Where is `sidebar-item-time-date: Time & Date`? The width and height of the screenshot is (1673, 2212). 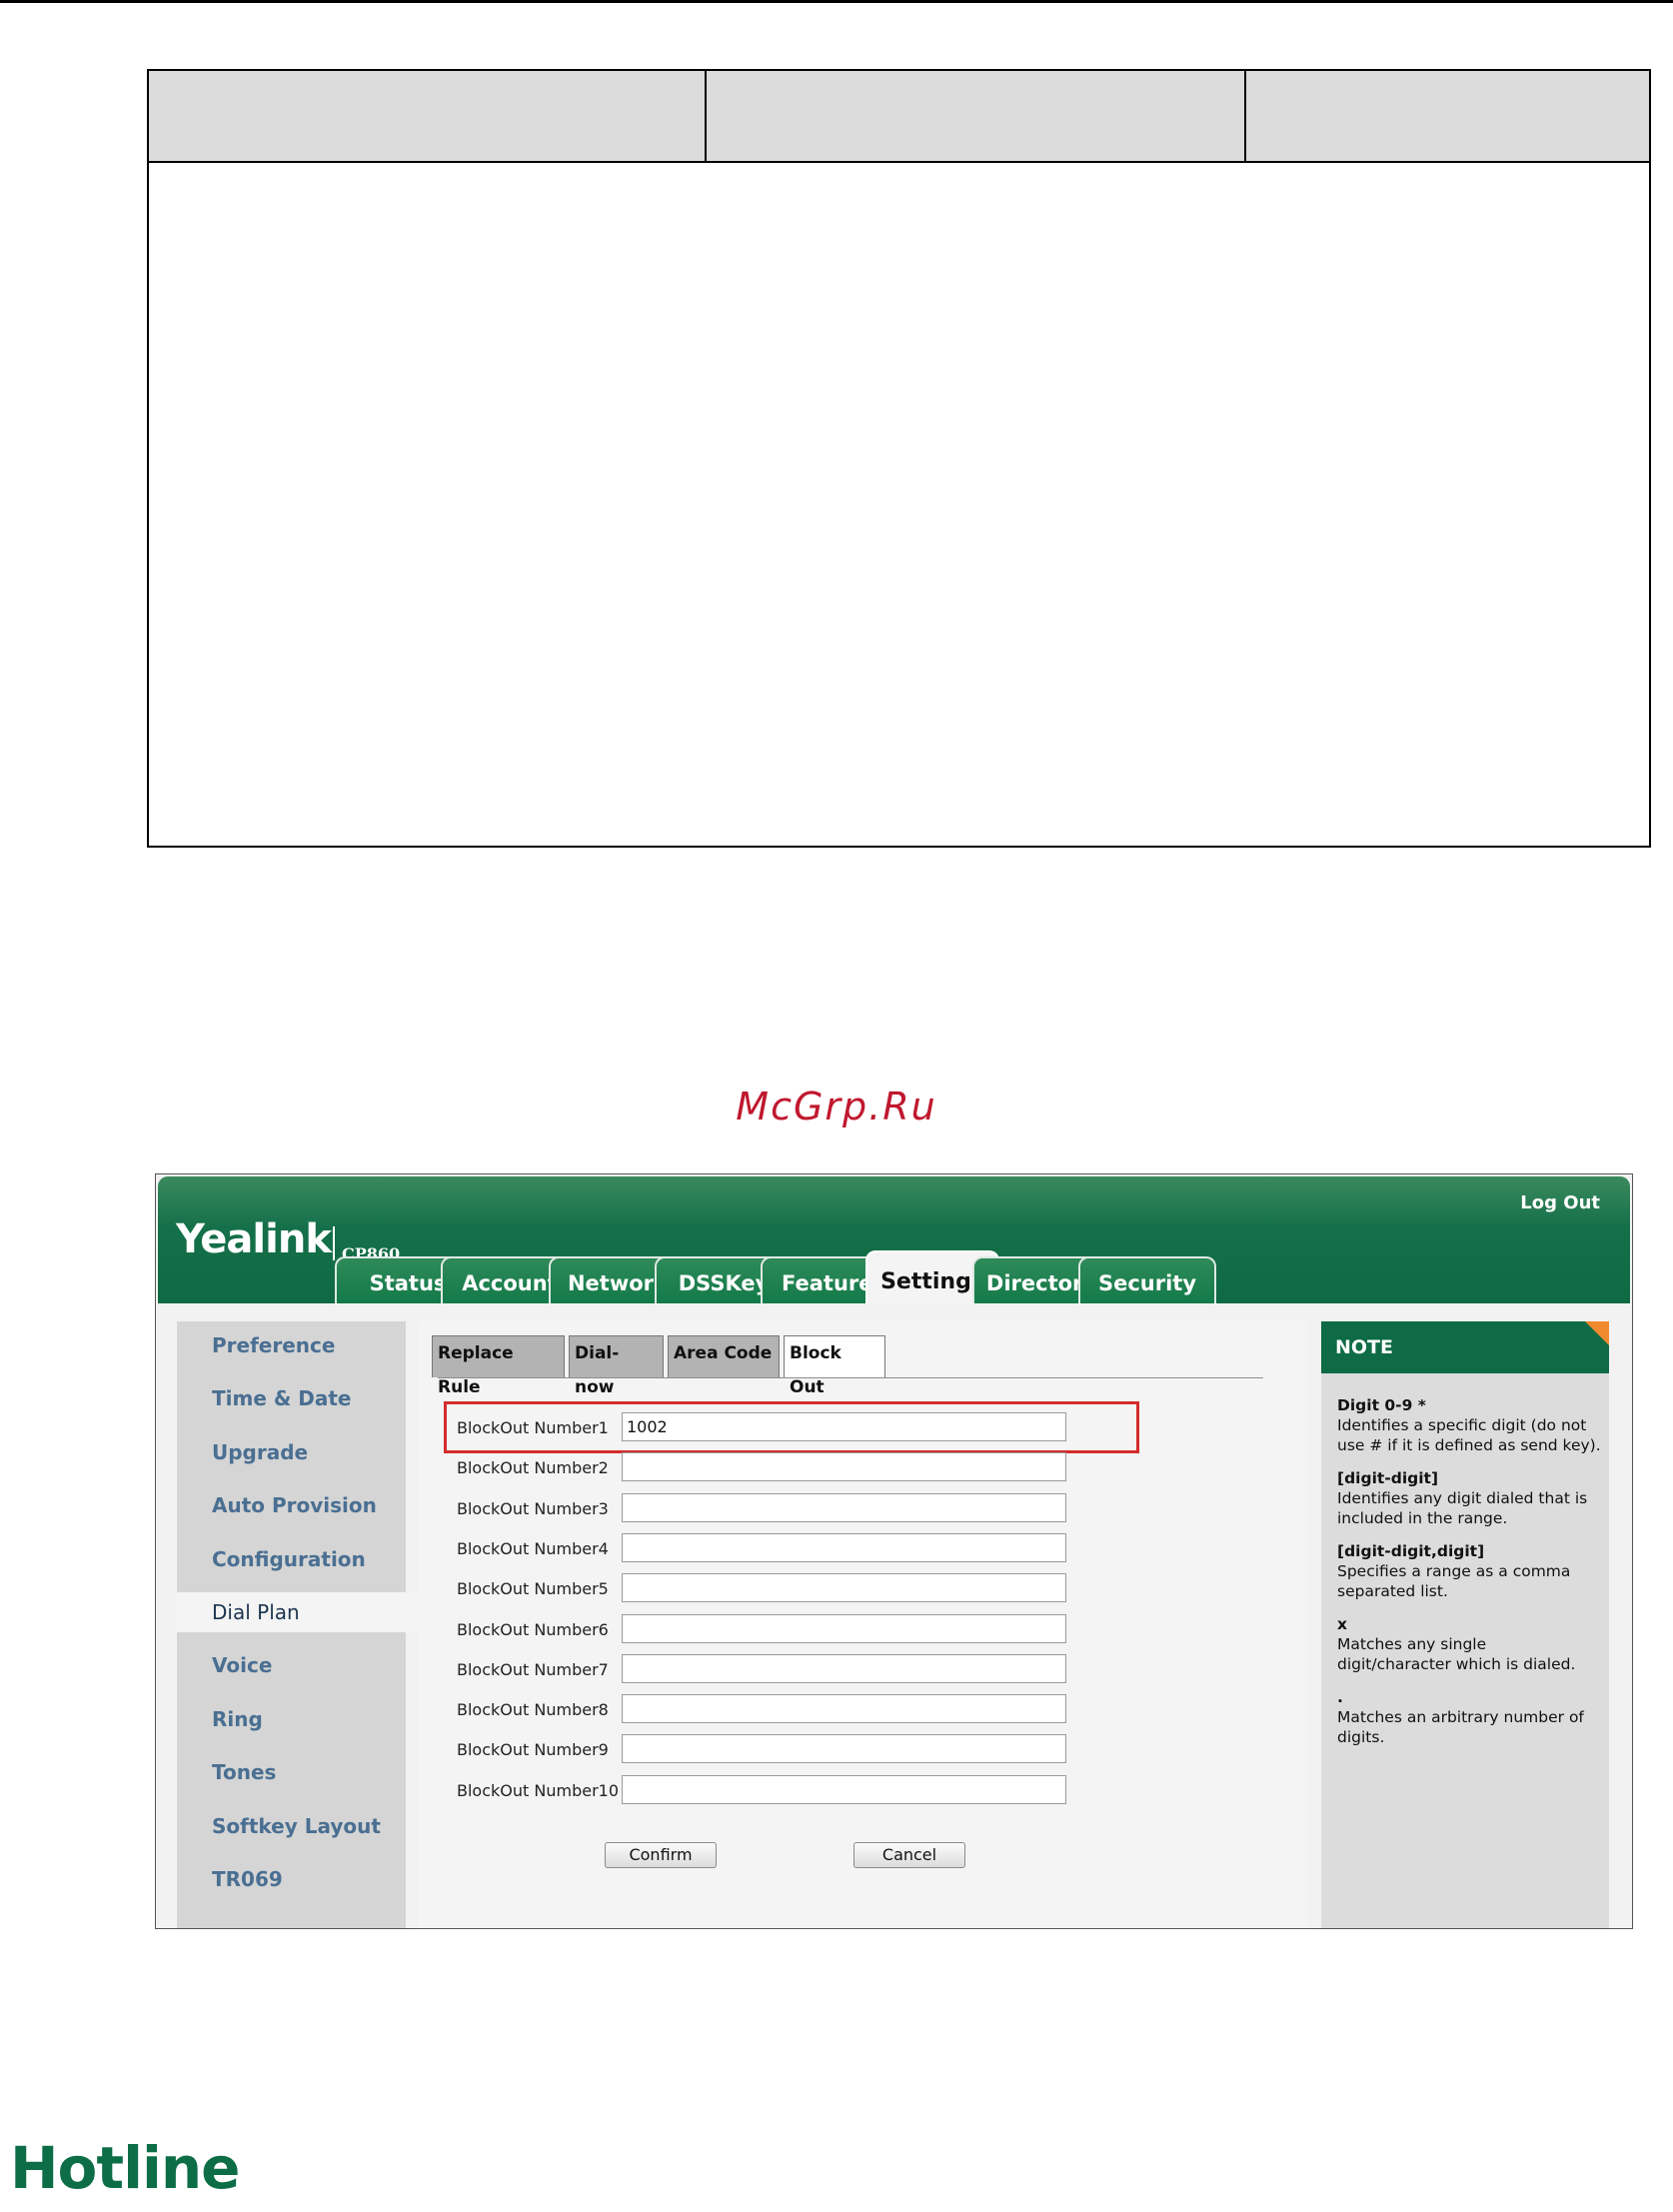 sidebar-item-time-date: Time & Date is located at coordinates (291, 1398).